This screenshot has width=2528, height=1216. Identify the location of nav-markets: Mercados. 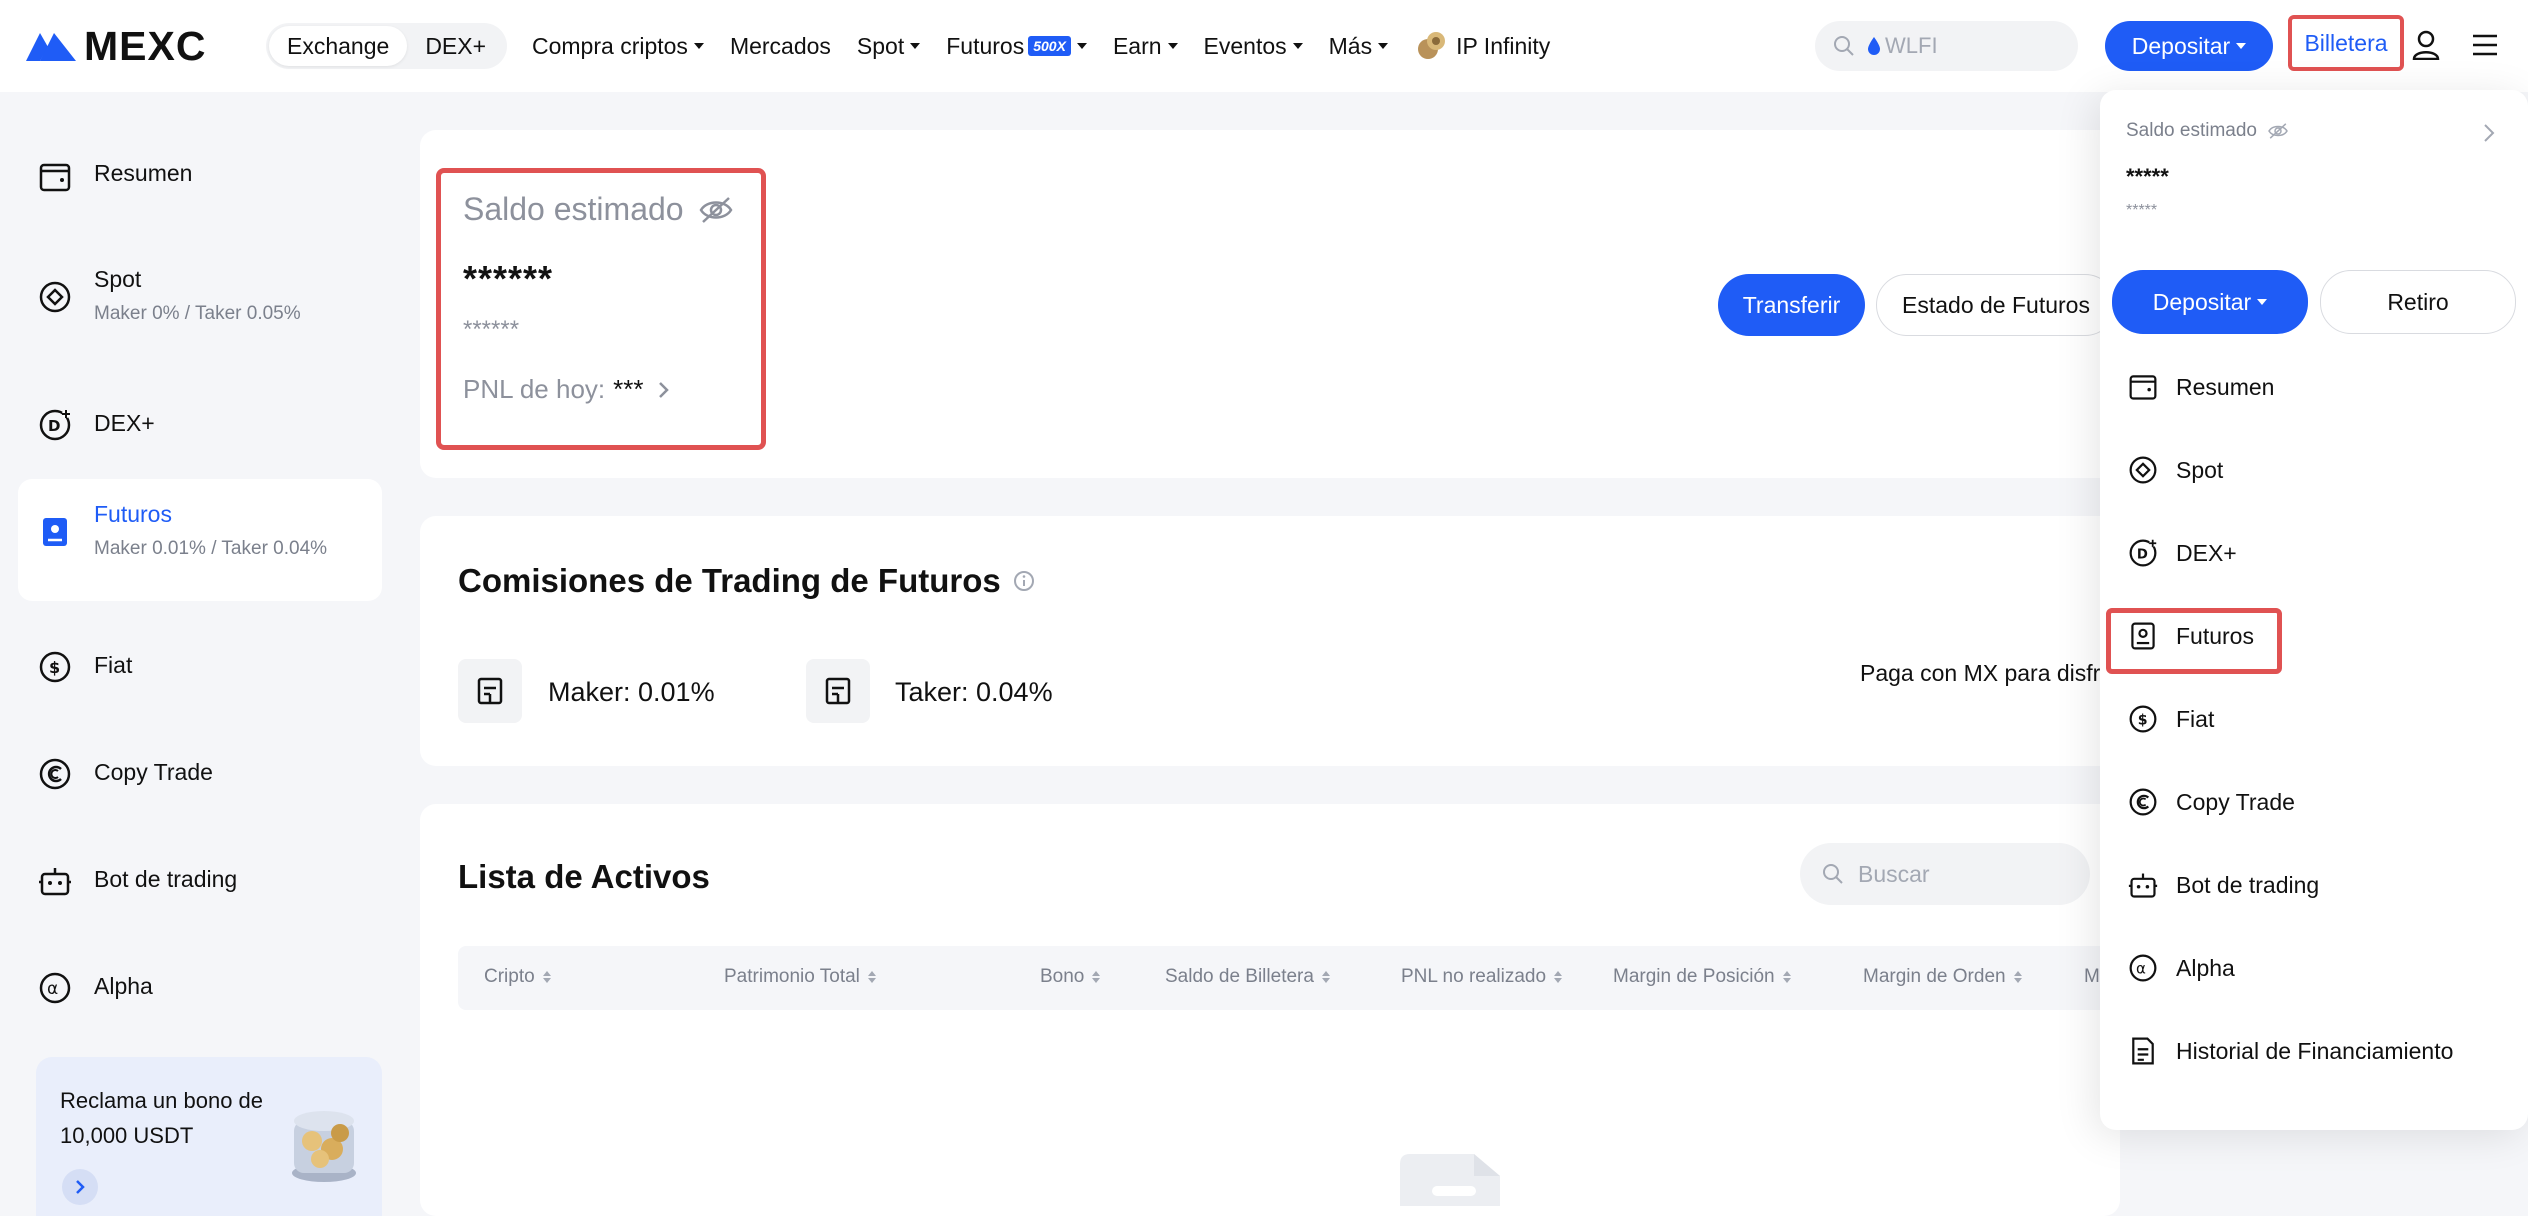
(780, 46).